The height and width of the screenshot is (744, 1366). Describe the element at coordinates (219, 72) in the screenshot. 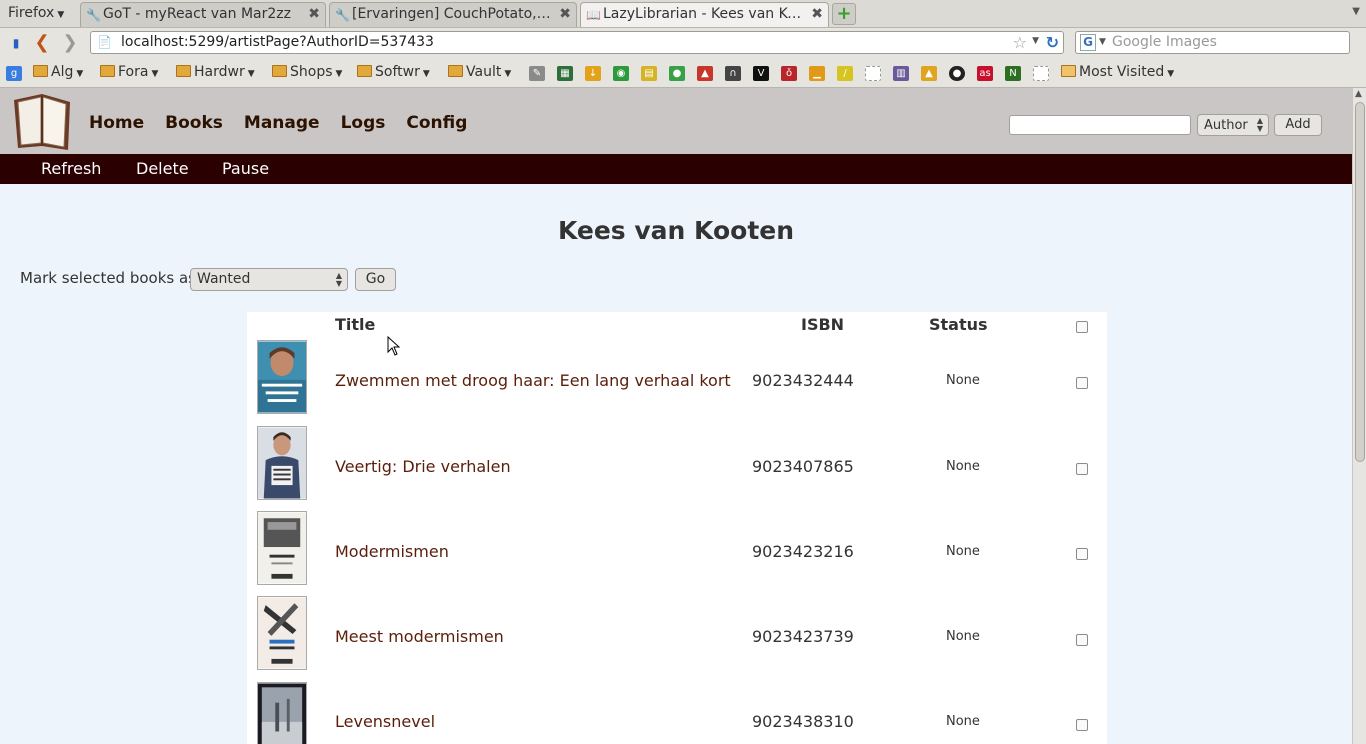

I see `bookmark-folder-label: Hardwr` at that location.